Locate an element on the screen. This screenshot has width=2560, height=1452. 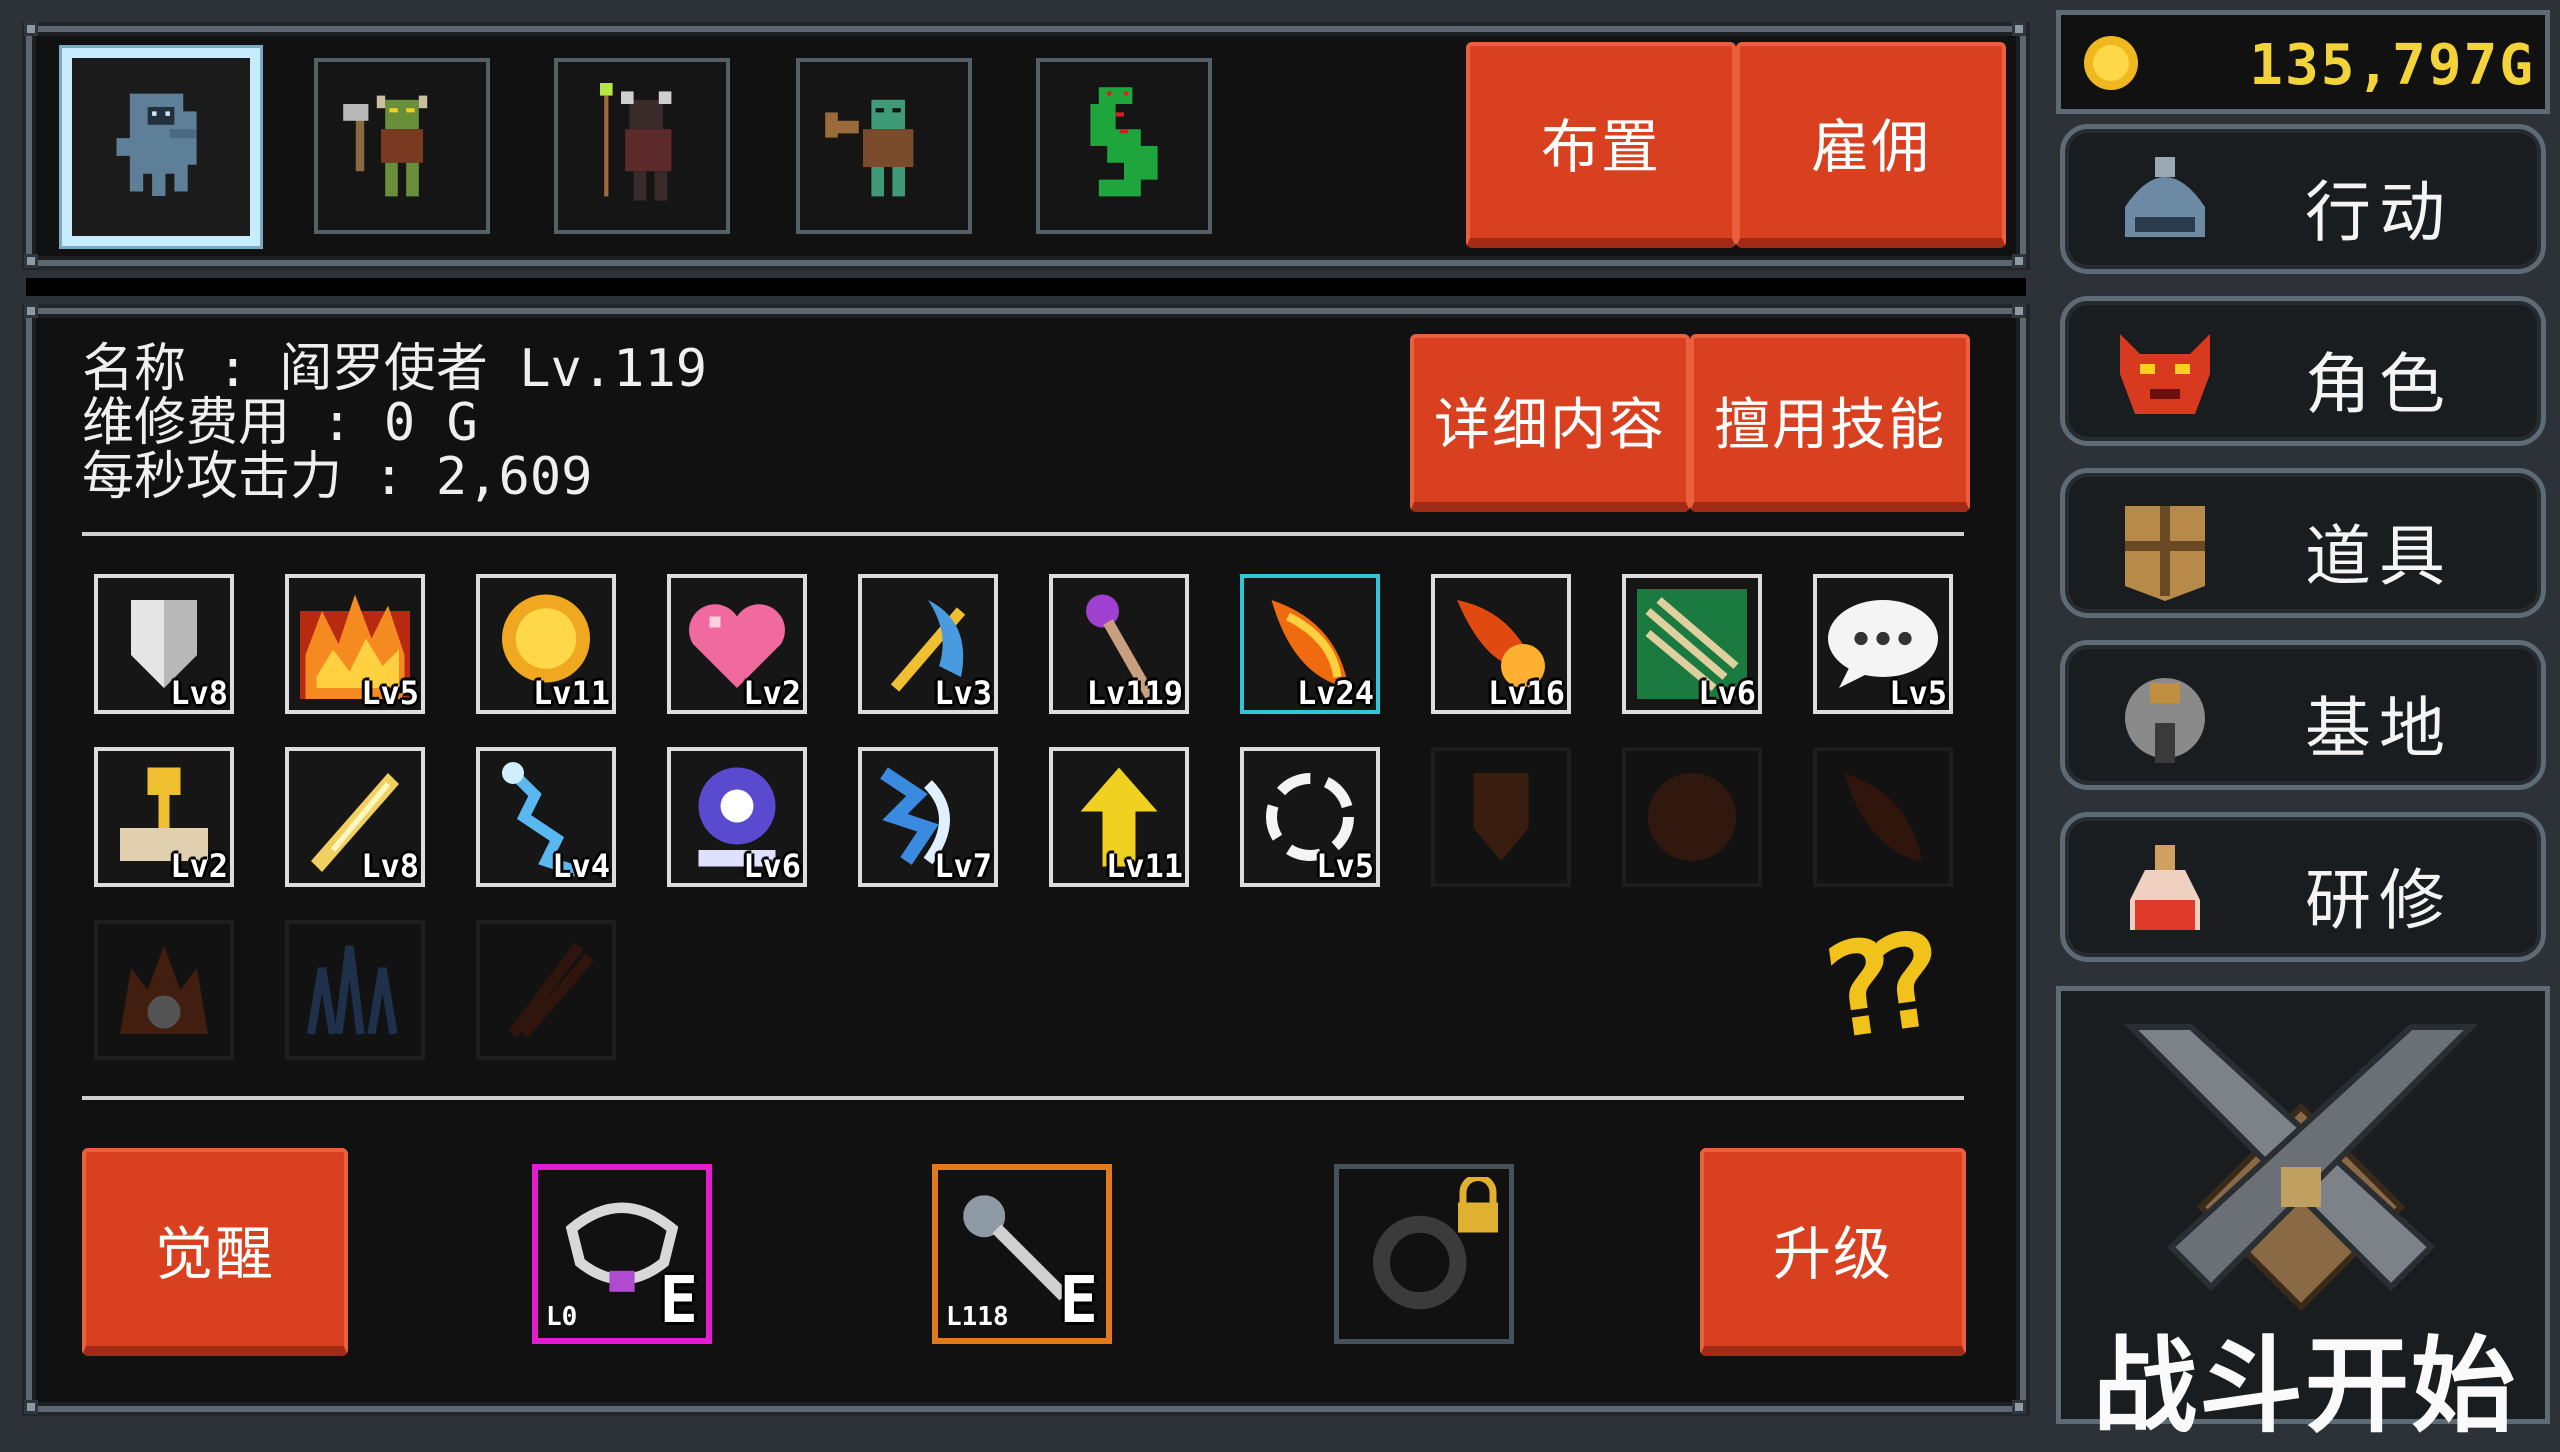
skill-level: Lv3 is located at coordinates (963, 693).